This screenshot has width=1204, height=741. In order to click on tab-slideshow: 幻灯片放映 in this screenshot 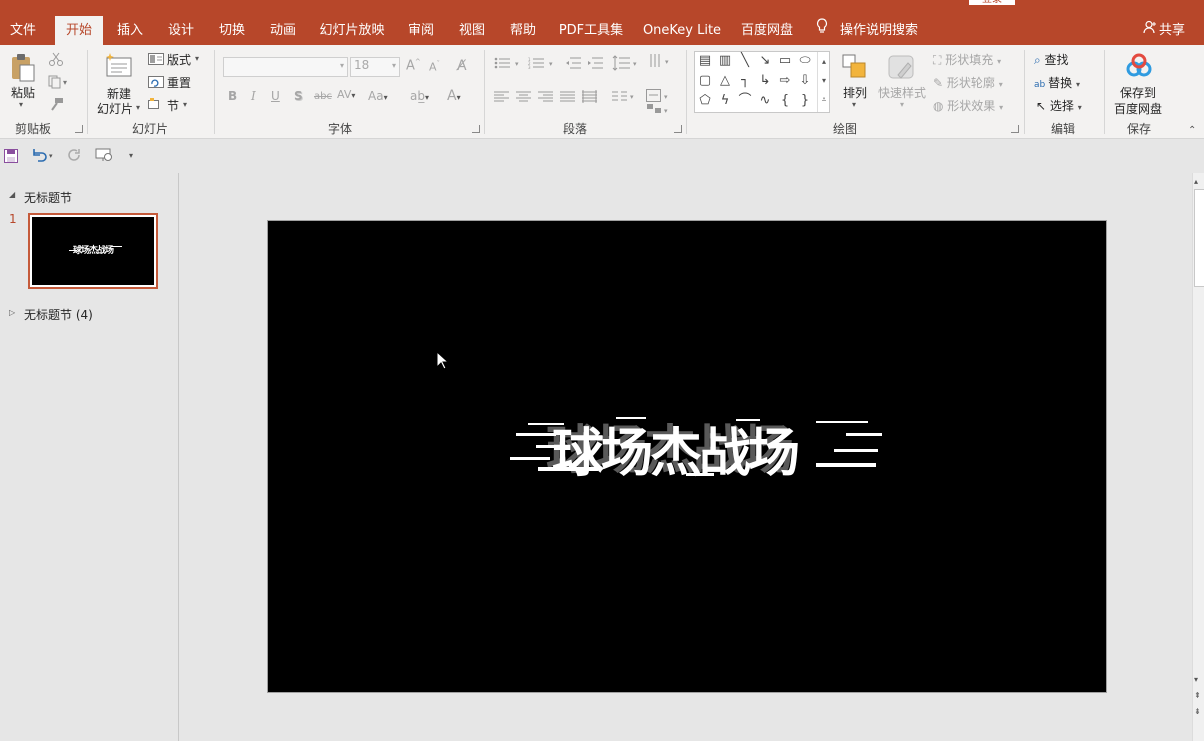, I will do `click(352, 30)`.